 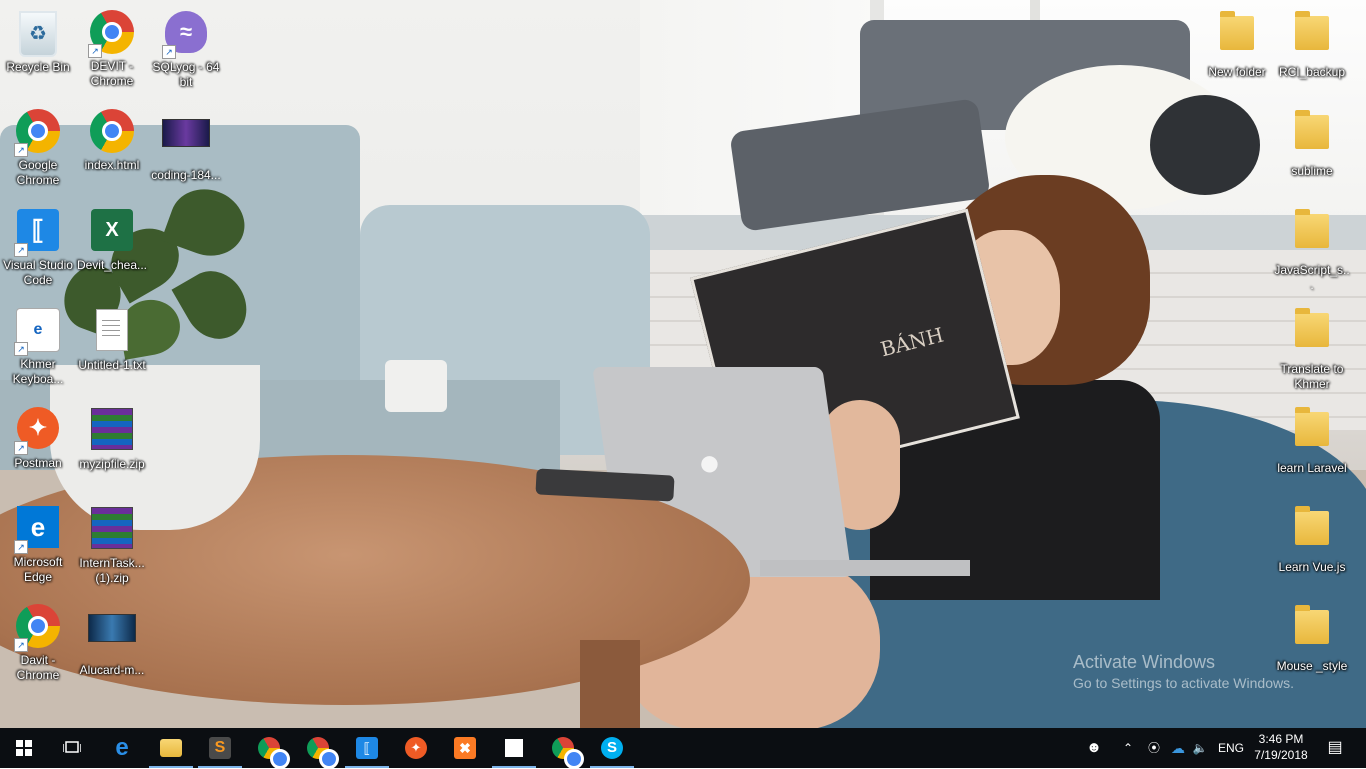 What do you see at coordinates (318, 748) in the screenshot?
I see `taskbar-chrome-davit` at bounding box center [318, 748].